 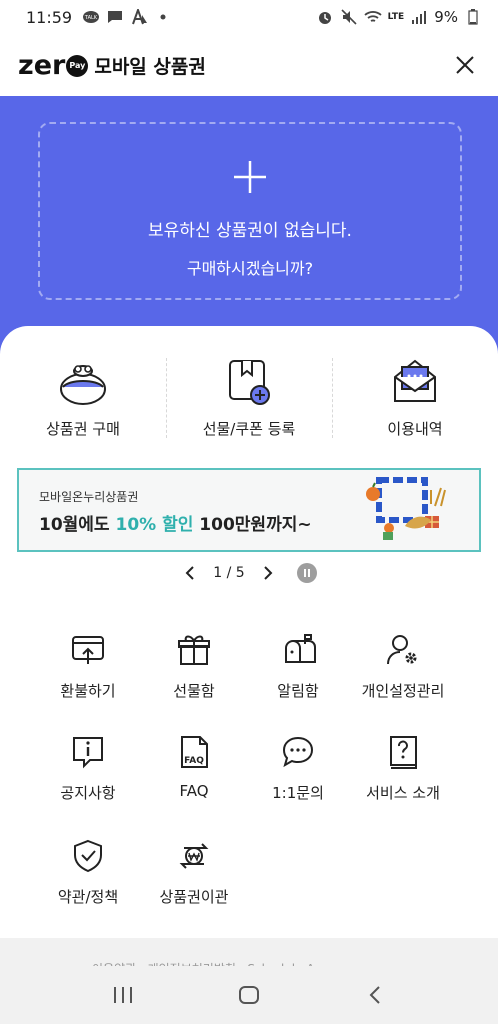 I want to click on home-button, so click(x=249, y=995).